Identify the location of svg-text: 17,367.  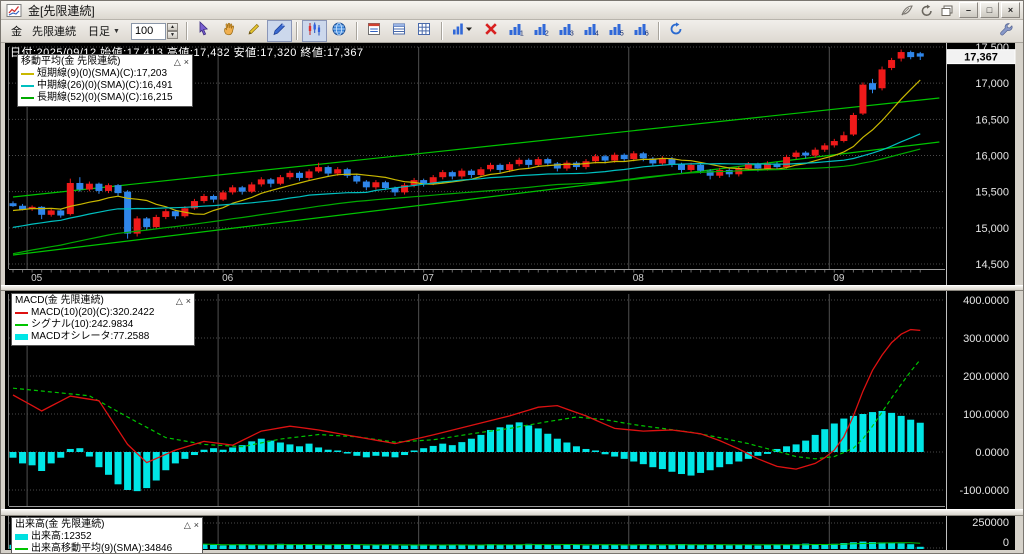
(981, 58).